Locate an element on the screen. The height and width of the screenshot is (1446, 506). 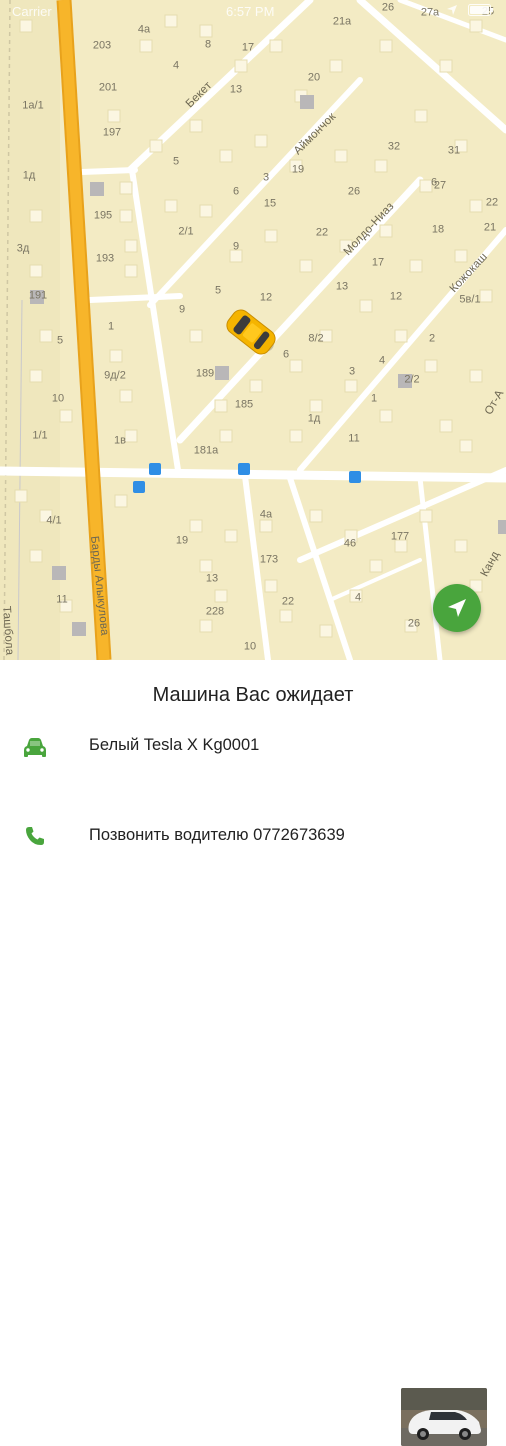
house-number: 4/1 is located at coordinates (54, 520).